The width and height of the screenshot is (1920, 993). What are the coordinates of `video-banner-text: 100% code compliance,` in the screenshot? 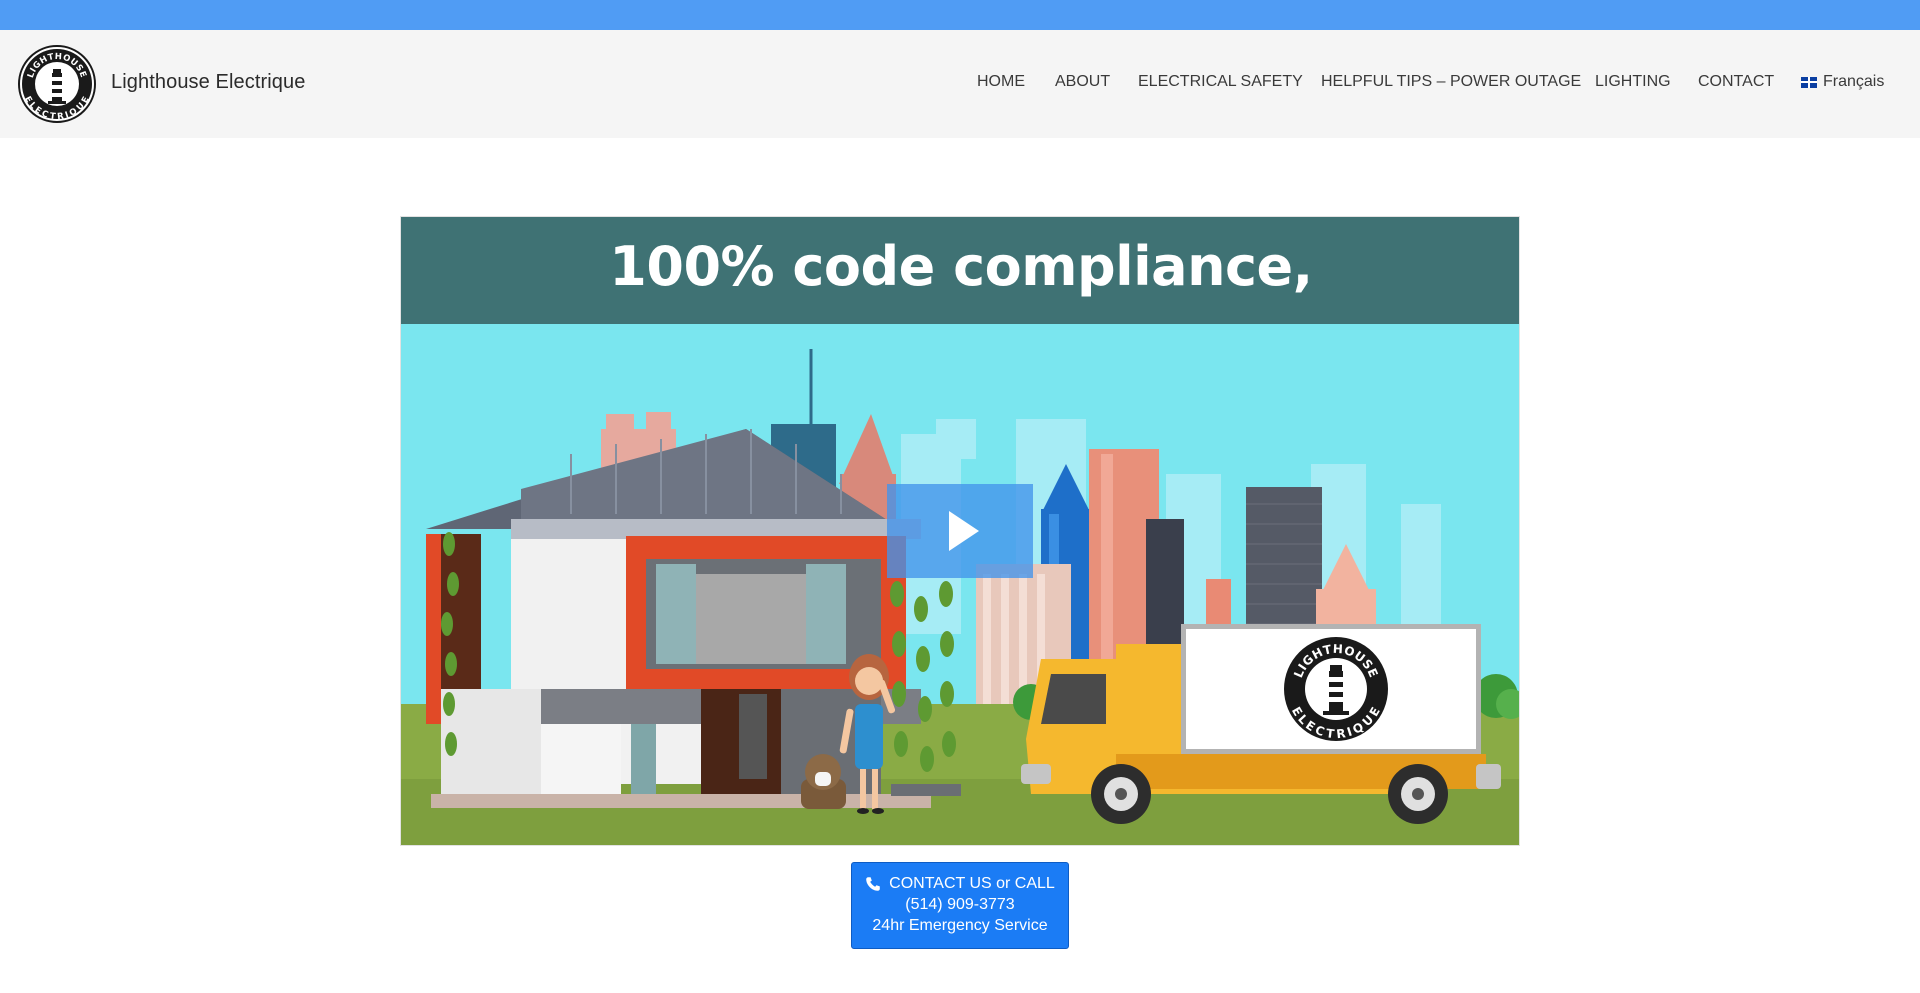 It's located at (961, 266).